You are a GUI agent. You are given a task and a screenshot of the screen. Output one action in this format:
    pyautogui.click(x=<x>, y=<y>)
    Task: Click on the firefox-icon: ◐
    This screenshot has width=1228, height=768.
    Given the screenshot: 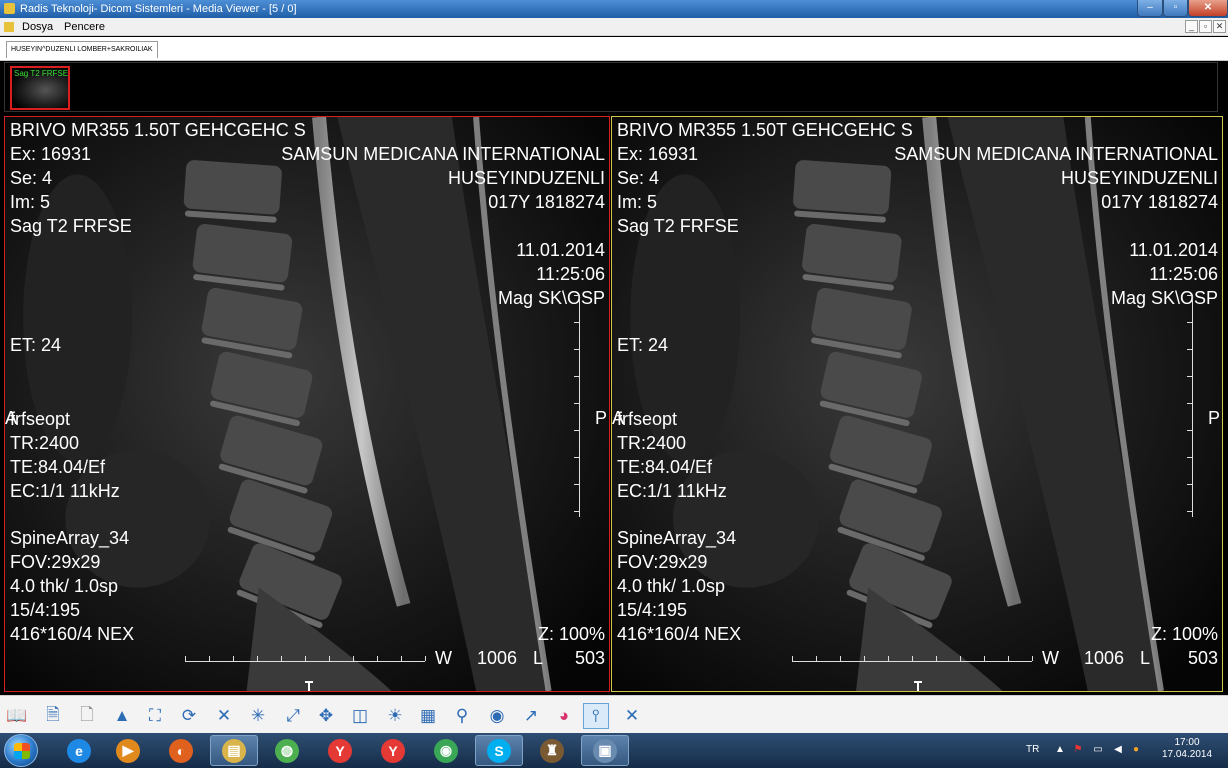 What is the action you would take?
    pyautogui.click(x=181, y=750)
    